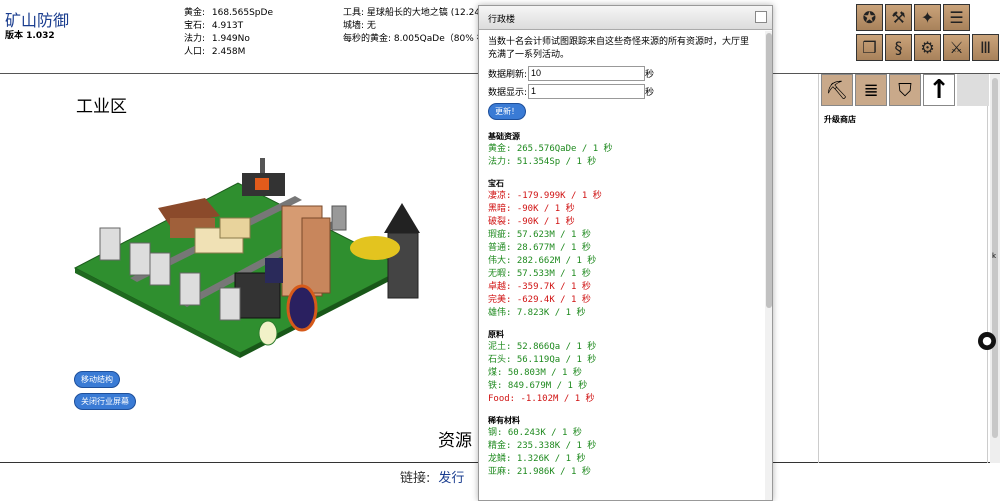 The width and height of the screenshot is (1000, 501). I want to click on game-version: 版本 1.032, so click(30, 36).